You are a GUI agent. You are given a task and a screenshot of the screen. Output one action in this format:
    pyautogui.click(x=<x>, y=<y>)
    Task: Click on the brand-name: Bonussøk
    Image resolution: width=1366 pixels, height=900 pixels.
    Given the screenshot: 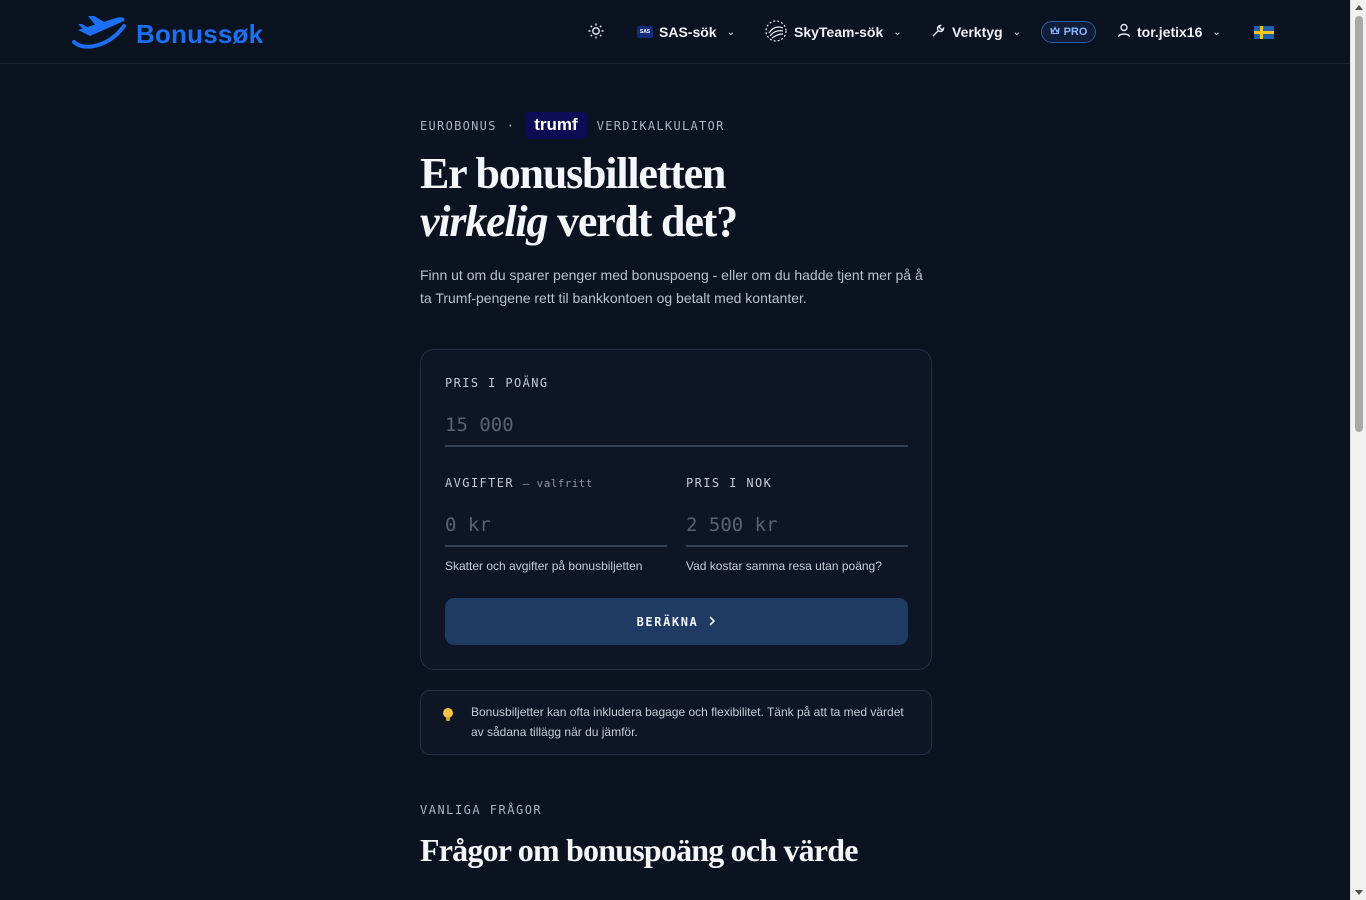 What is the action you would take?
    pyautogui.click(x=200, y=34)
    